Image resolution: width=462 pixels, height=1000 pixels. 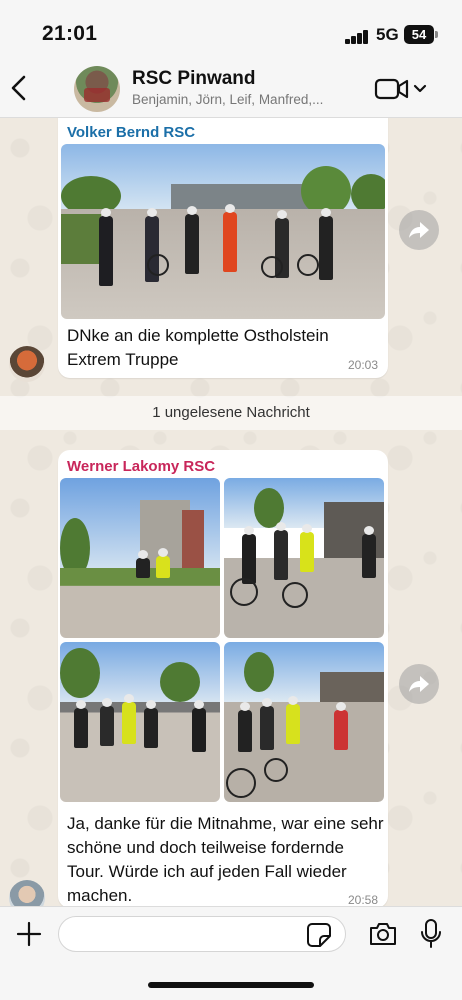 I want to click on camera-button, so click(x=383, y=934).